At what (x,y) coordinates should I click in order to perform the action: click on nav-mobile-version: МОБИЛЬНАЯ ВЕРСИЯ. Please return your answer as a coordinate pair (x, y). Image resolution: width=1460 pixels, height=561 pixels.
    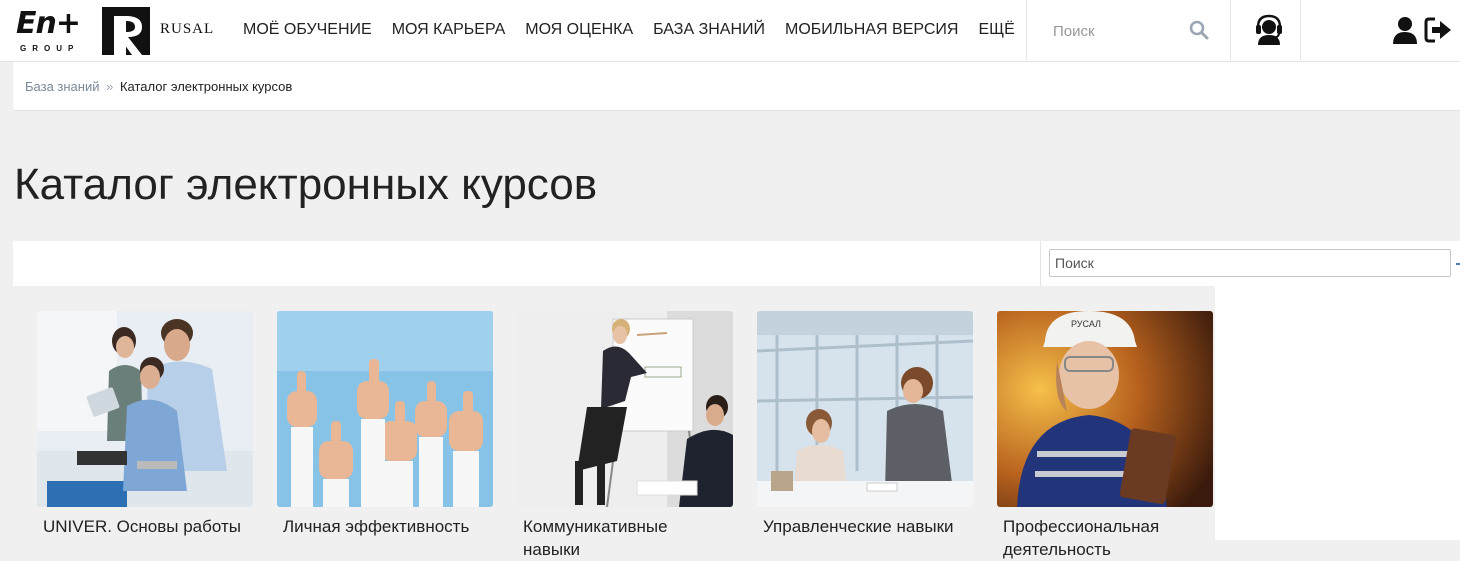
    Looking at the image, I should click on (871, 30).